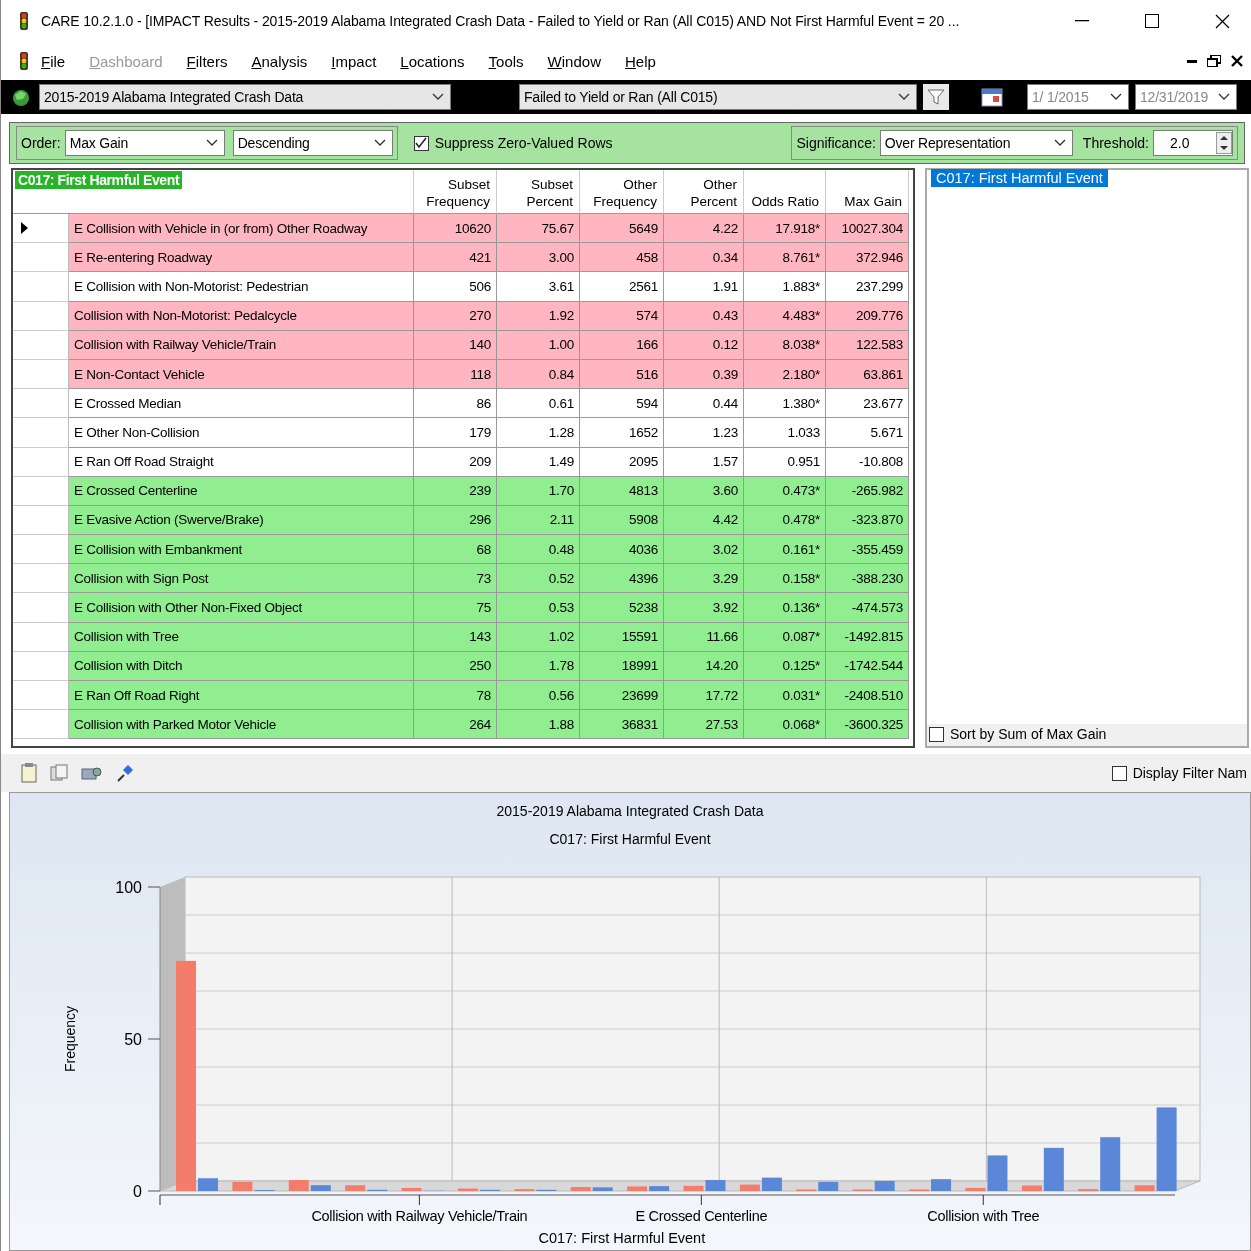 The width and height of the screenshot is (1251, 1251). I want to click on table-cell: 1.380*, so click(785, 404).